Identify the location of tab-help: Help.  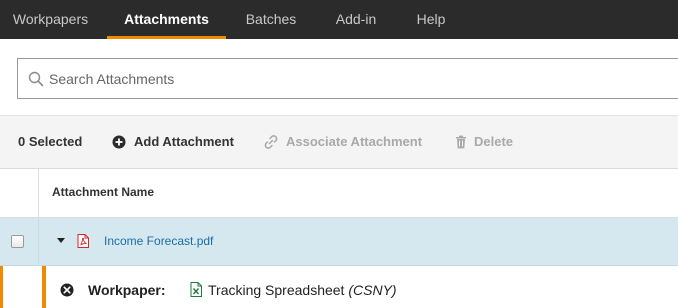
(431, 19).